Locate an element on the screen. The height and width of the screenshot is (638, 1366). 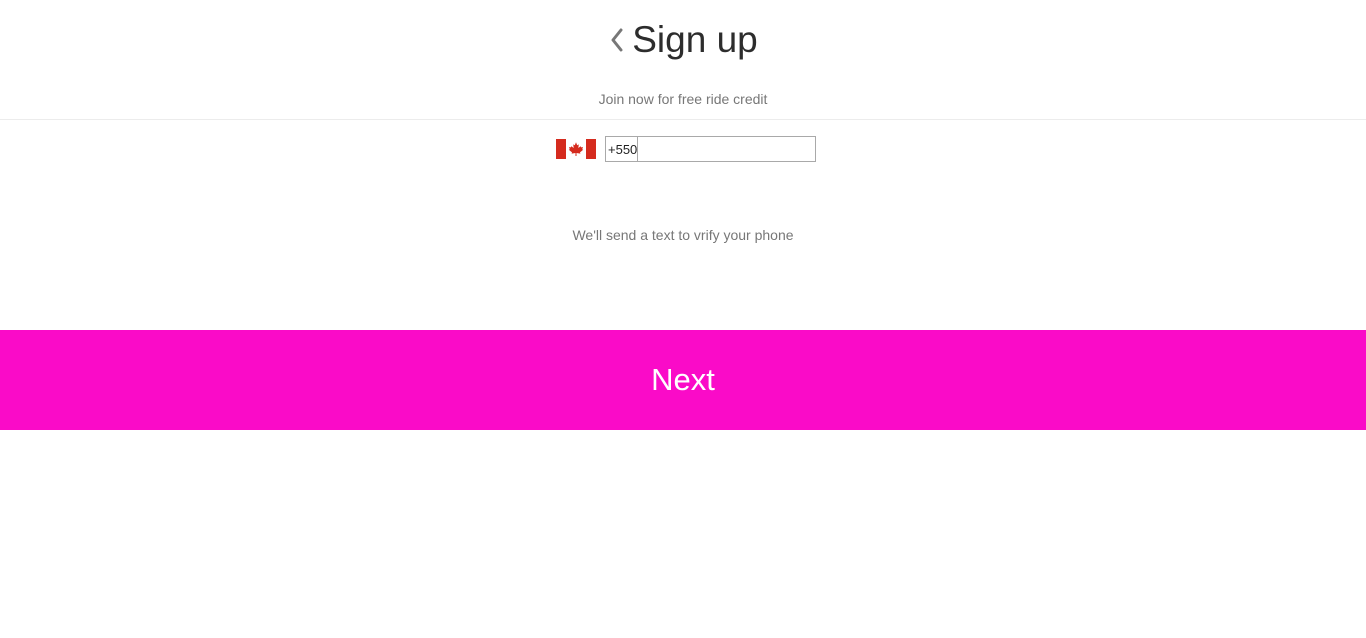
country-code: +550 is located at coordinates (622, 149).